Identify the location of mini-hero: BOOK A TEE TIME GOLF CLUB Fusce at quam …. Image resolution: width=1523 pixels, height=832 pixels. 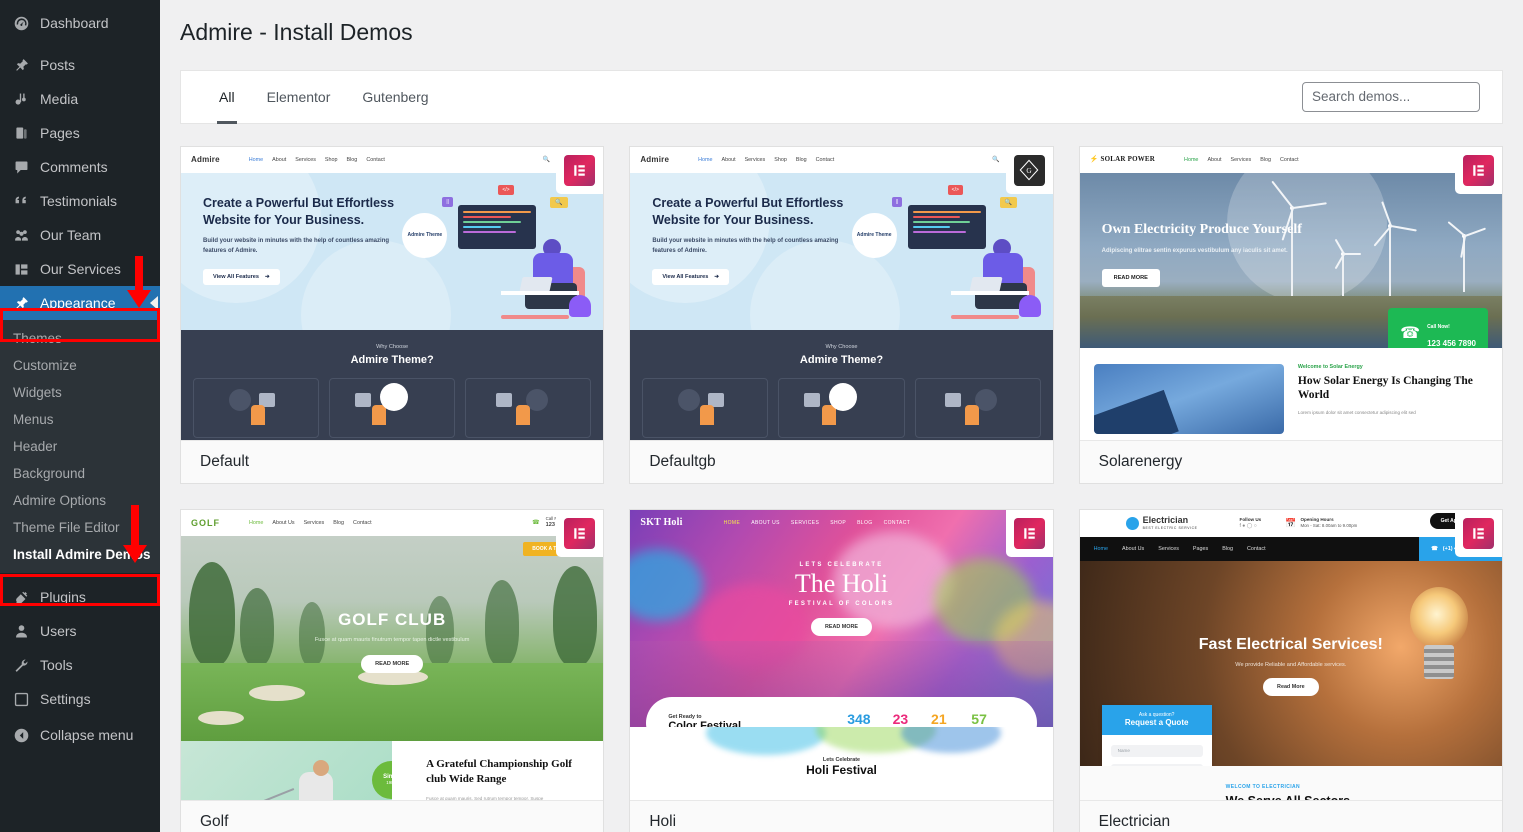
(392, 638).